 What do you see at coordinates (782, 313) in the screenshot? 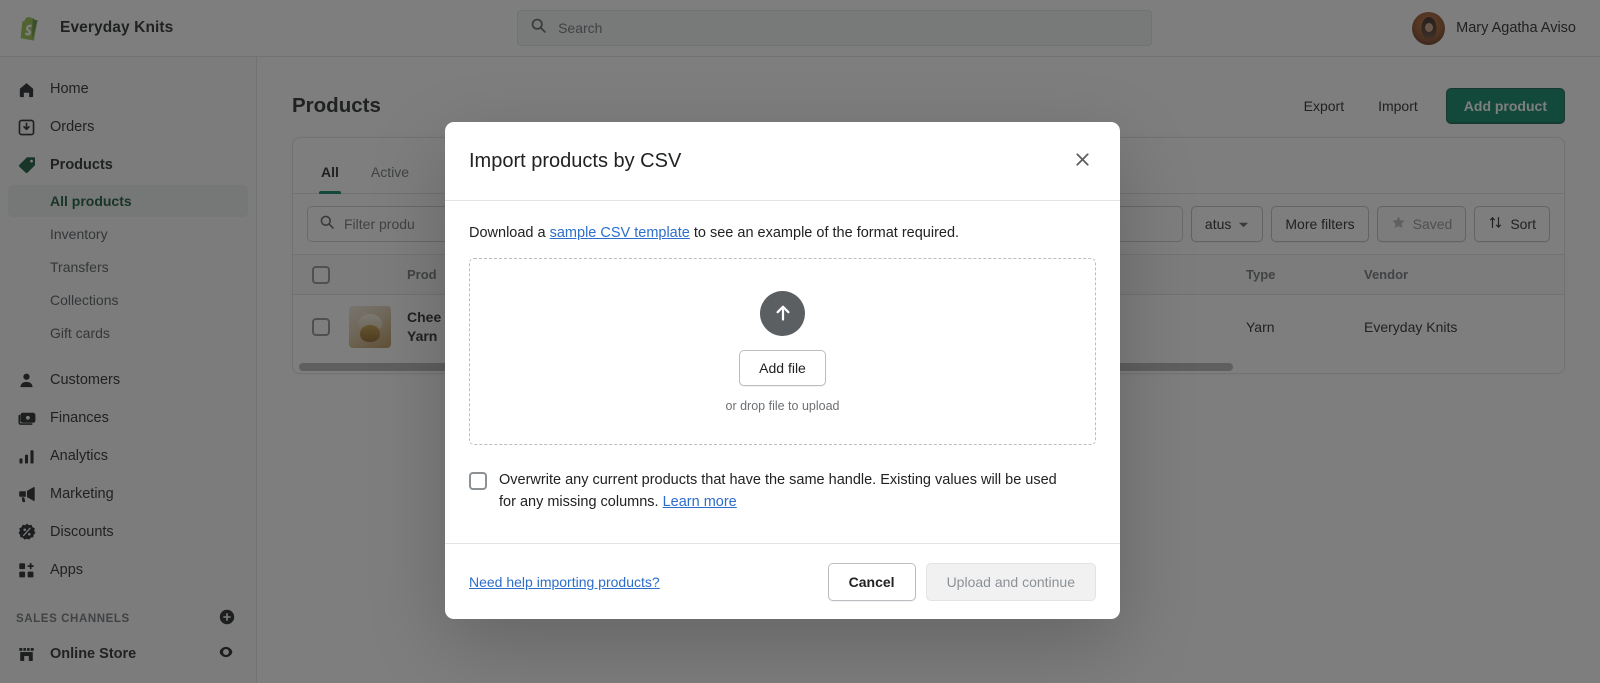
I see `upload-arrow-icon` at bounding box center [782, 313].